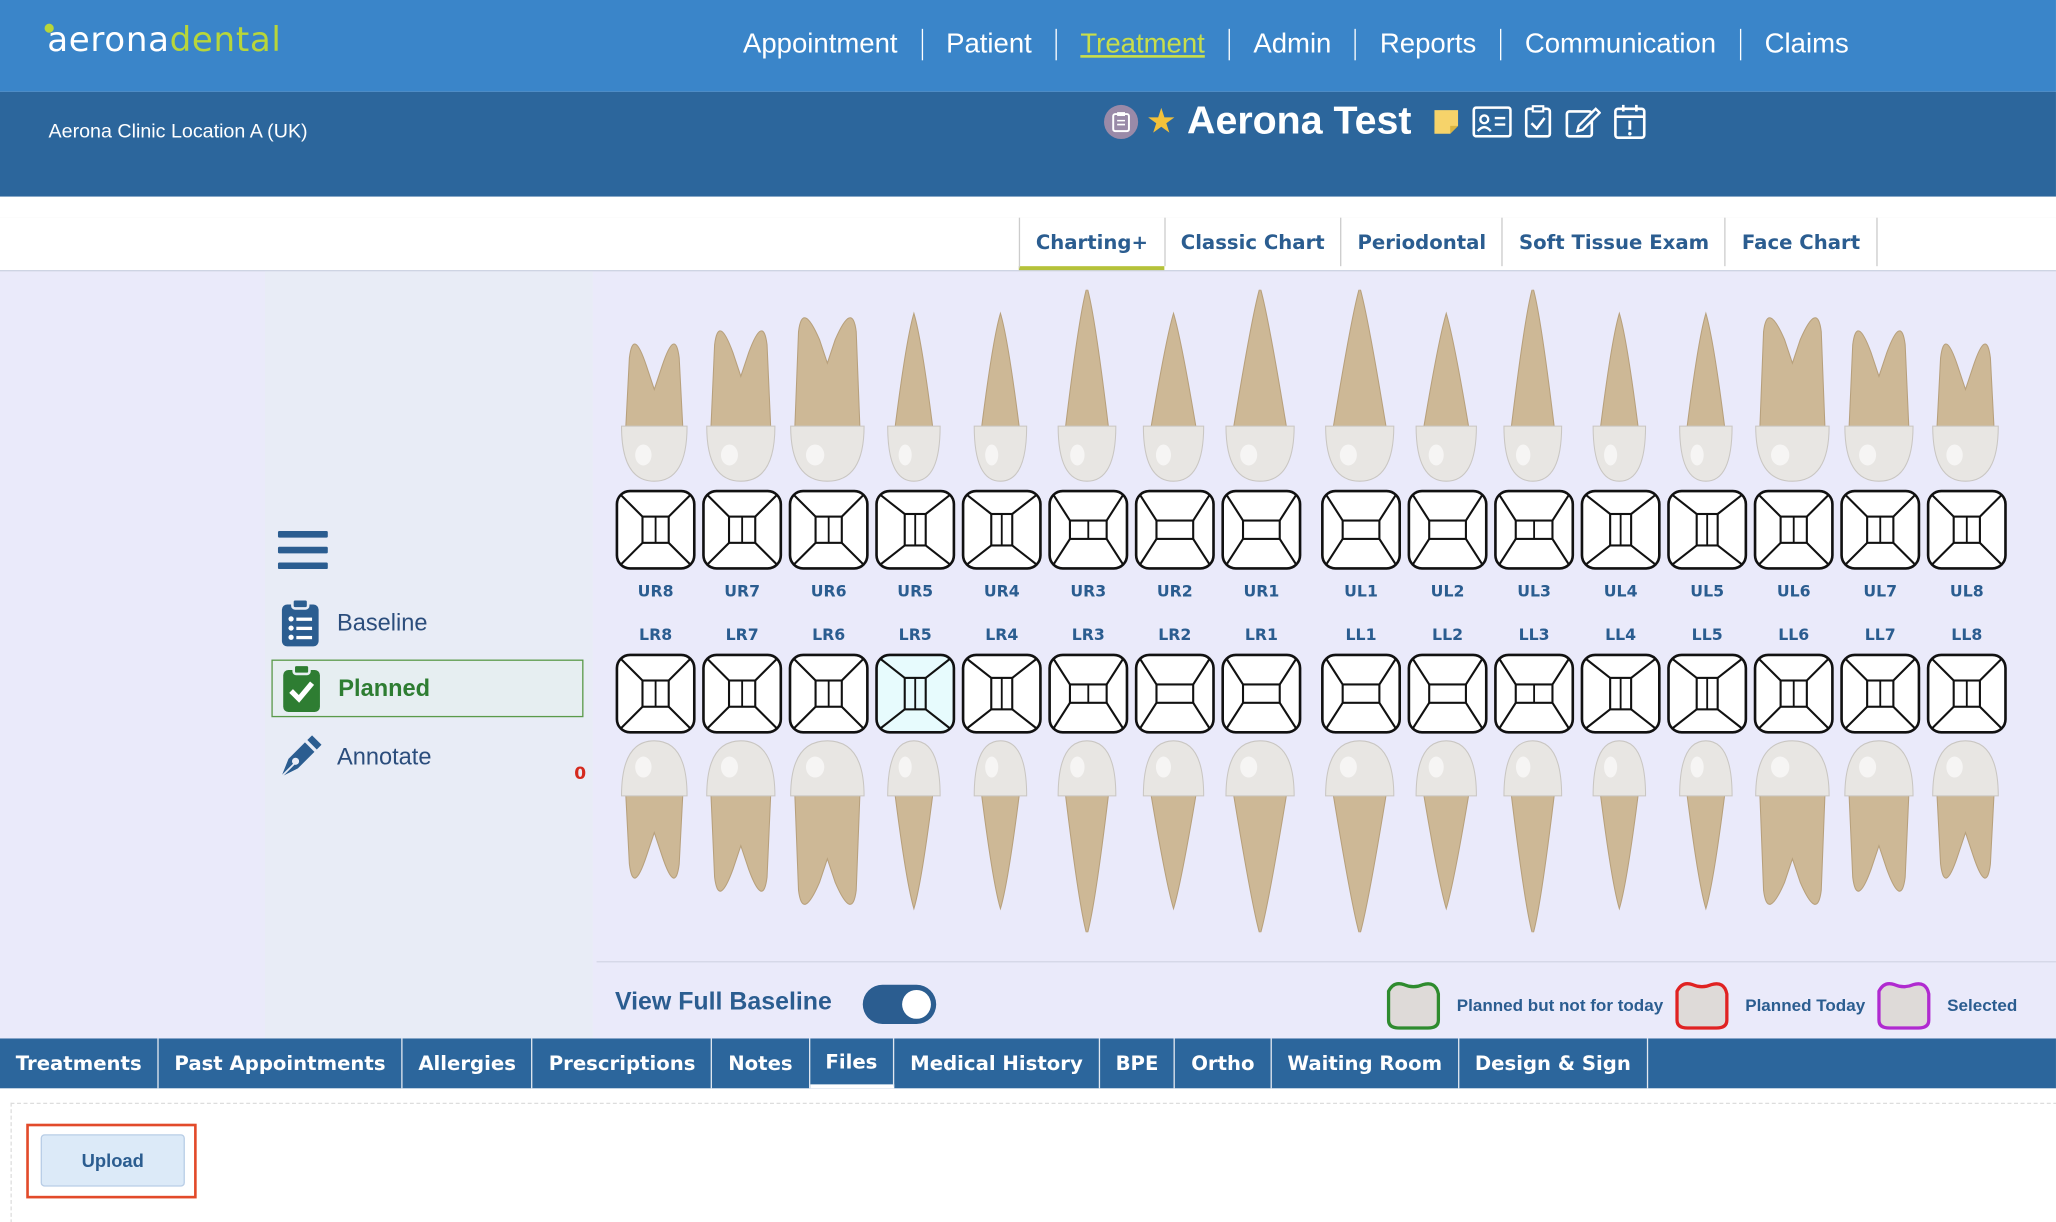  What do you see at coordinates (1261, 693) in the screenshot?
I see `tooth-surface-grid-lr1` at bounding box center [1261, 693].